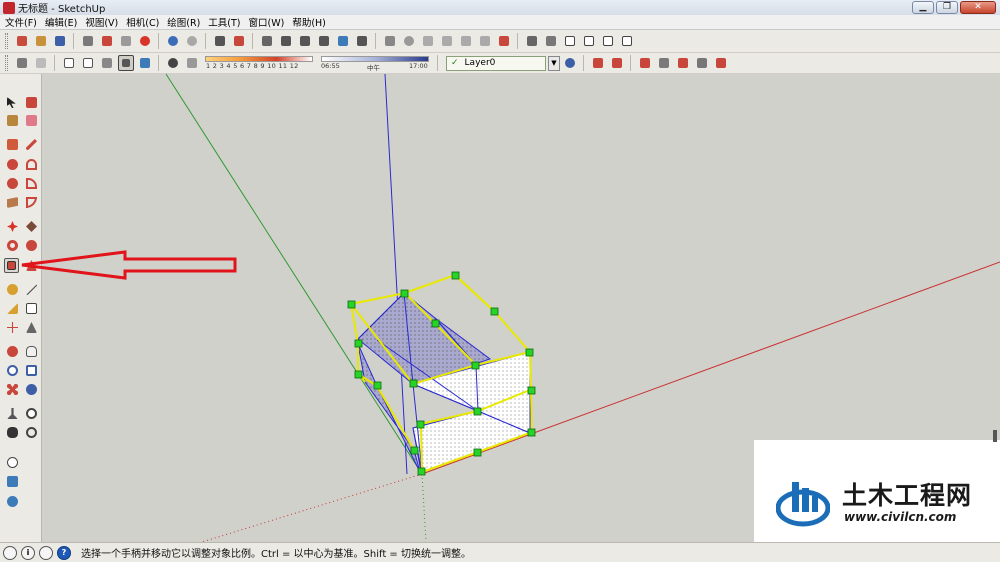  Describe the element at coordinates (41, 63) in the screenshot. I see `back-edges-icon` at that location.